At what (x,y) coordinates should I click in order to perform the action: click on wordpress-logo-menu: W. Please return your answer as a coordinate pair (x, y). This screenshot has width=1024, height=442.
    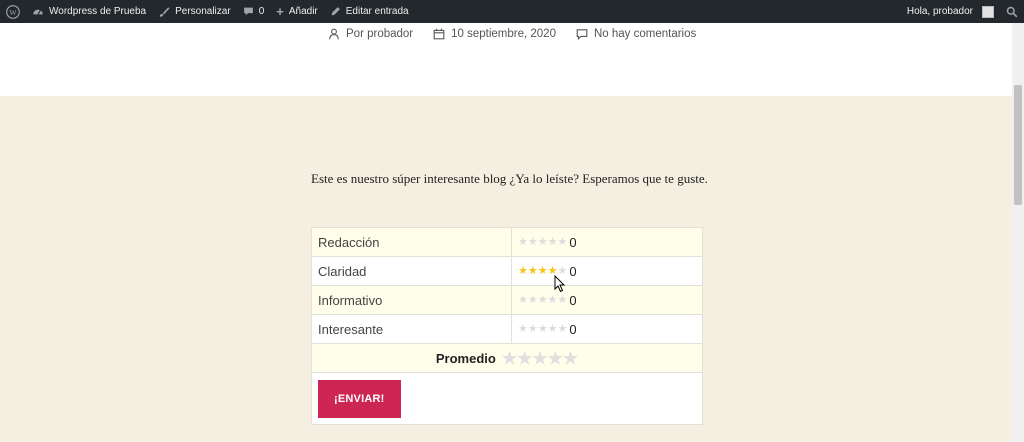
    Looking at the image, I should click on (13, 11).